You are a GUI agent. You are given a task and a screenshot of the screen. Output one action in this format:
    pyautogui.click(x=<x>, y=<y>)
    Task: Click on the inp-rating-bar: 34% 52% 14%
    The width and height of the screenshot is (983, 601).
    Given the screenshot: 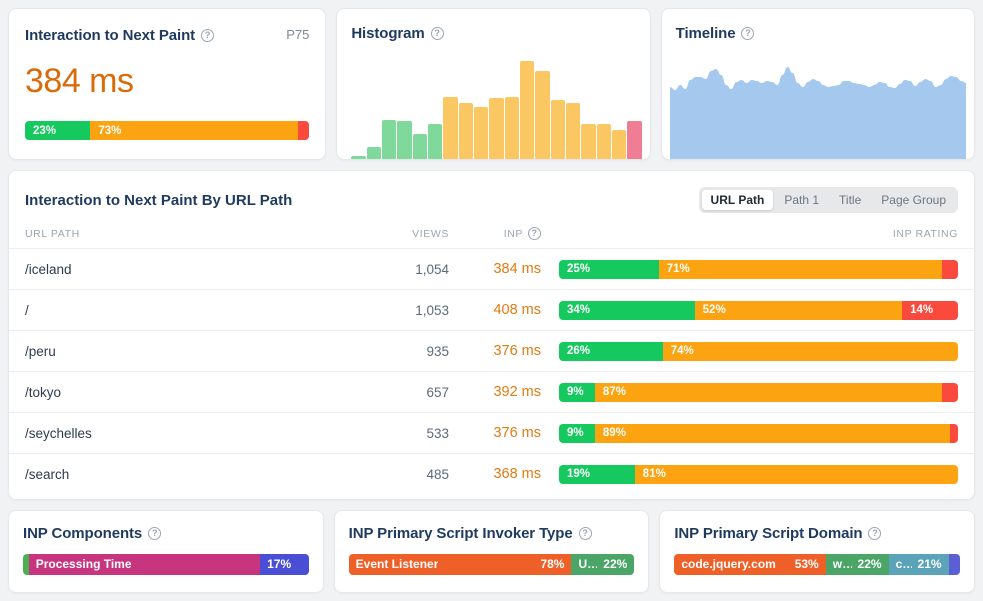 What is the action you would take?
    pyautogui.click(x=758, y=310)
    